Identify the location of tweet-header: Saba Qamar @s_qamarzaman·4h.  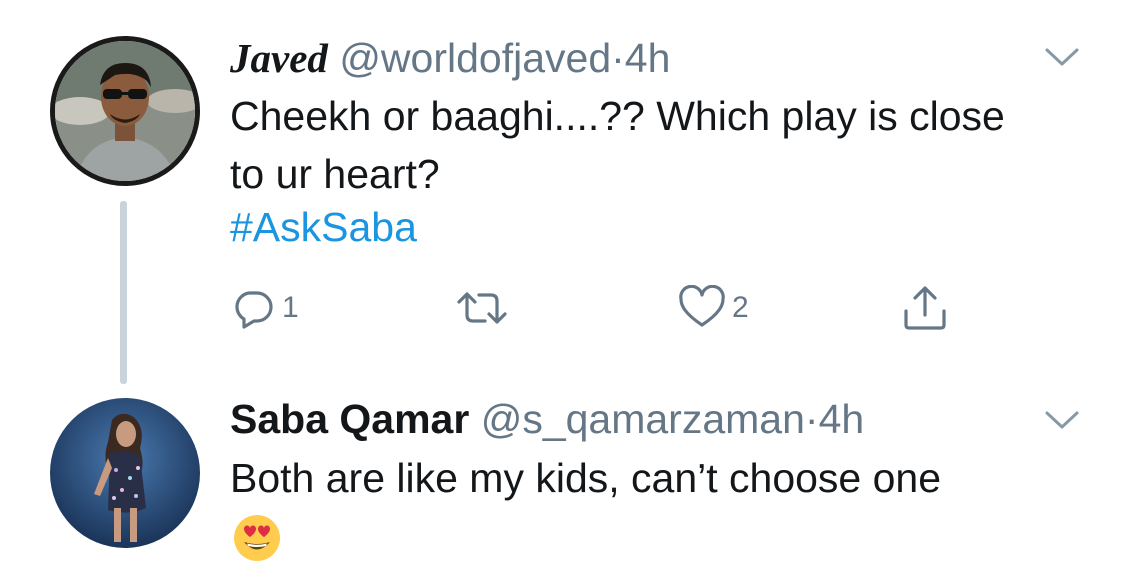
(547, 419).